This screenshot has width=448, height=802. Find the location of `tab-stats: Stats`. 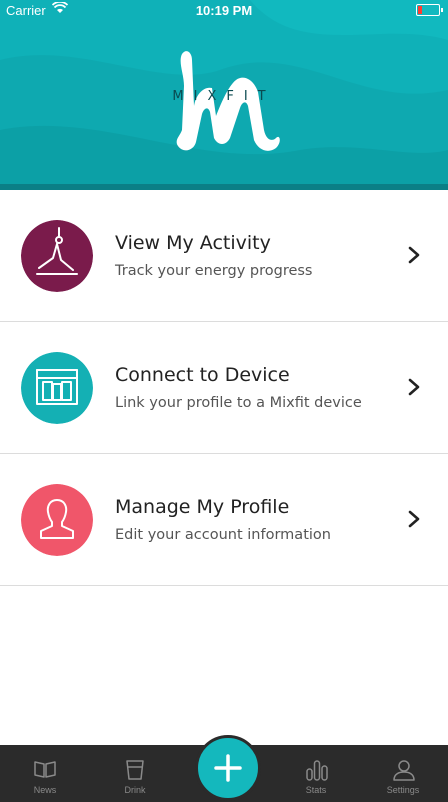

tab-stats: Stats is located at coordinates (316, 773).